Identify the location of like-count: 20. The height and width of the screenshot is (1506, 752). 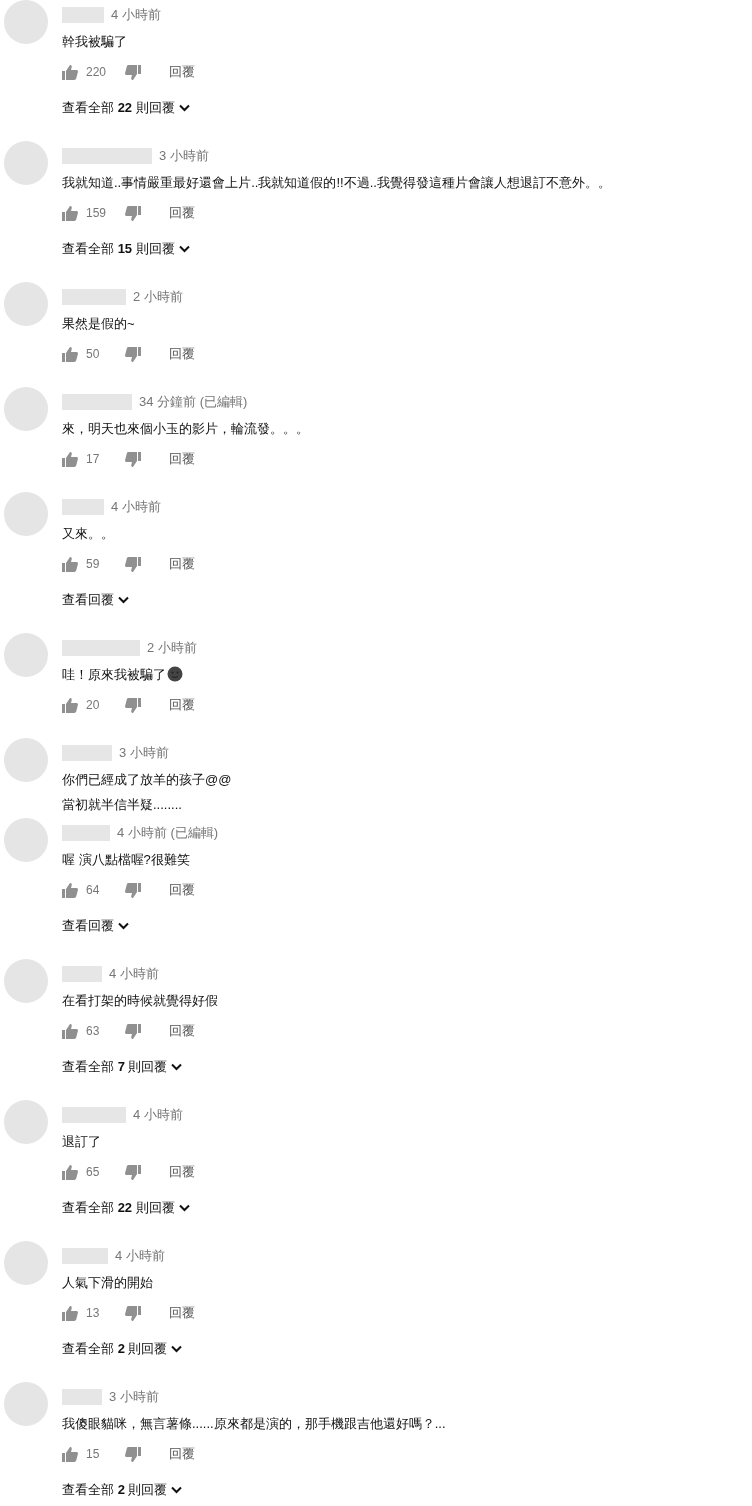
(93, 705).